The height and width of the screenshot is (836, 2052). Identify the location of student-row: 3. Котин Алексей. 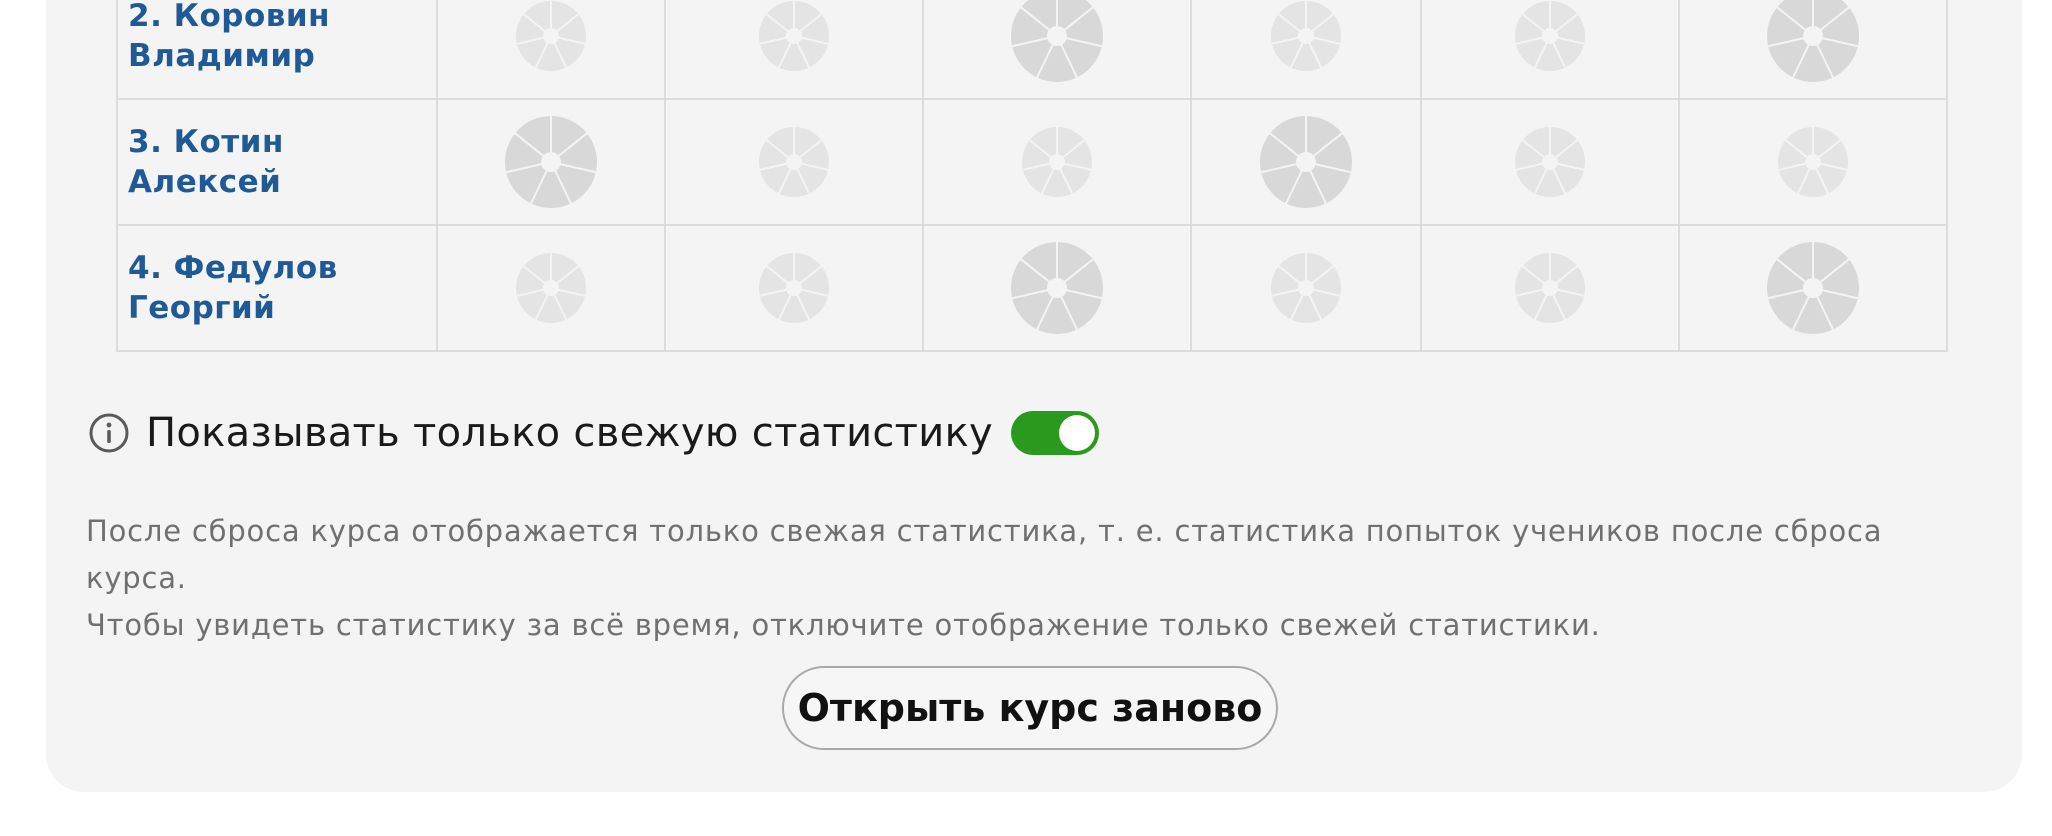
(1032, 162).